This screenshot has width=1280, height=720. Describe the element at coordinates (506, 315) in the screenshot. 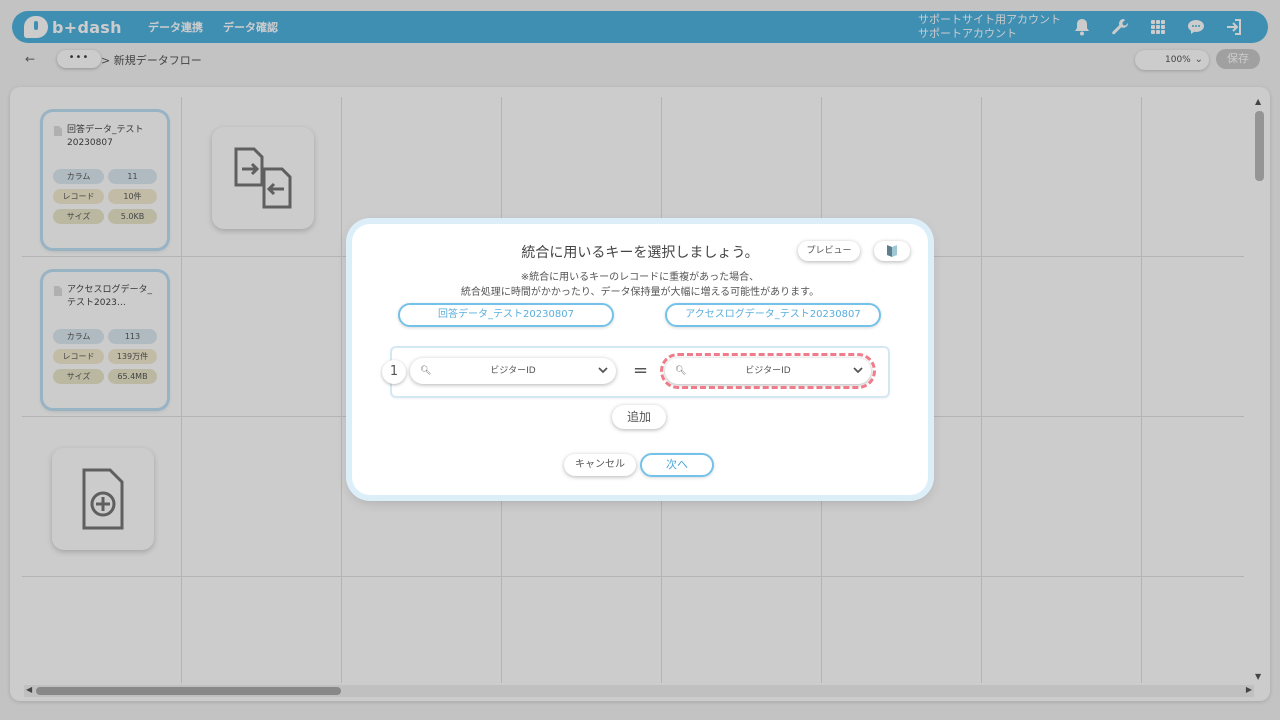

I see `source-left-button: 回答データ_テスト20230807` at that location.